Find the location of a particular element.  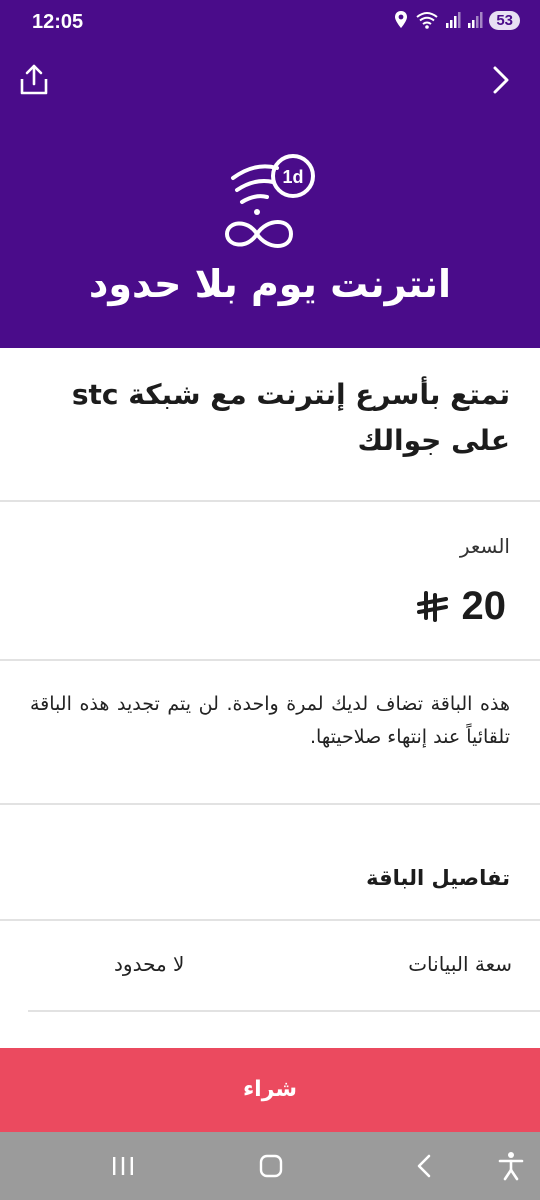

share-icon is located at coordinates (34, 80).